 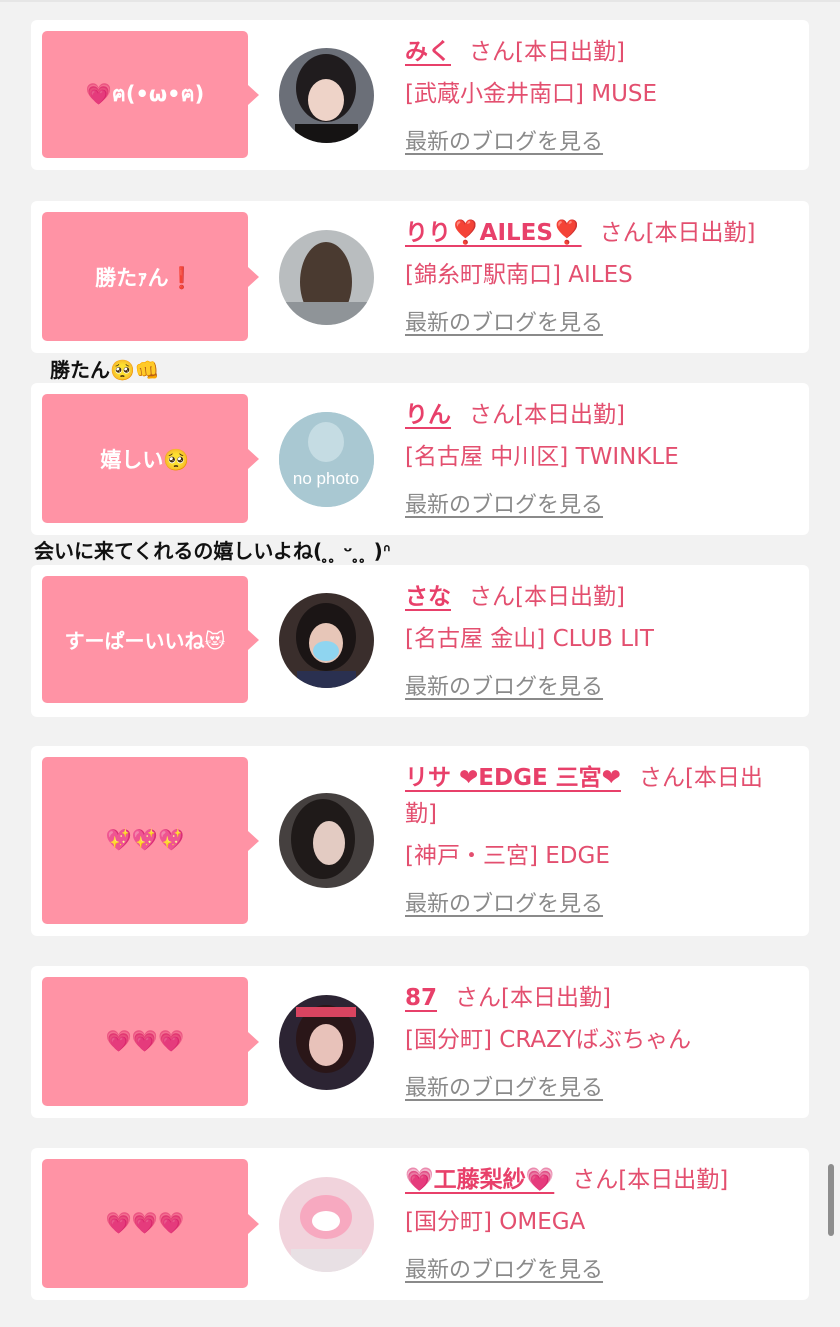 What do you see at coordinates (428, 597) in the screenshot?
I see `cast-name-link: さな` at bounding box center [428, 597].